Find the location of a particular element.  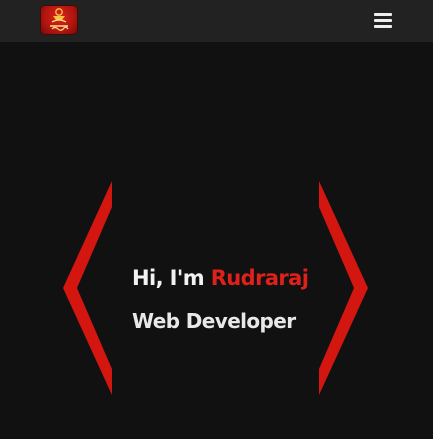

hero-greeting: Hi, I'm is located at coordinates (168, 278).